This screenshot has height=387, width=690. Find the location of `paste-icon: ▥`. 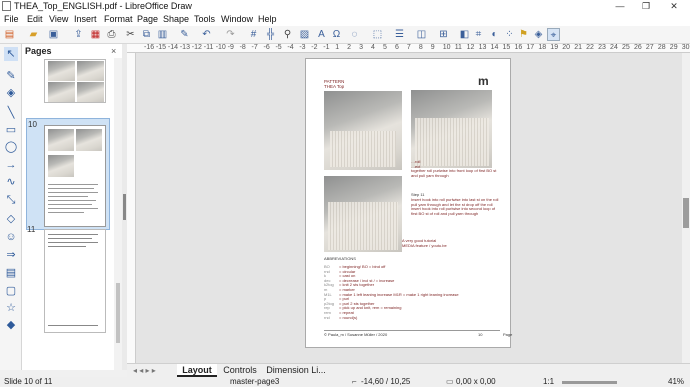

paste-icon: ▥ is located at coordinates (162, 34).